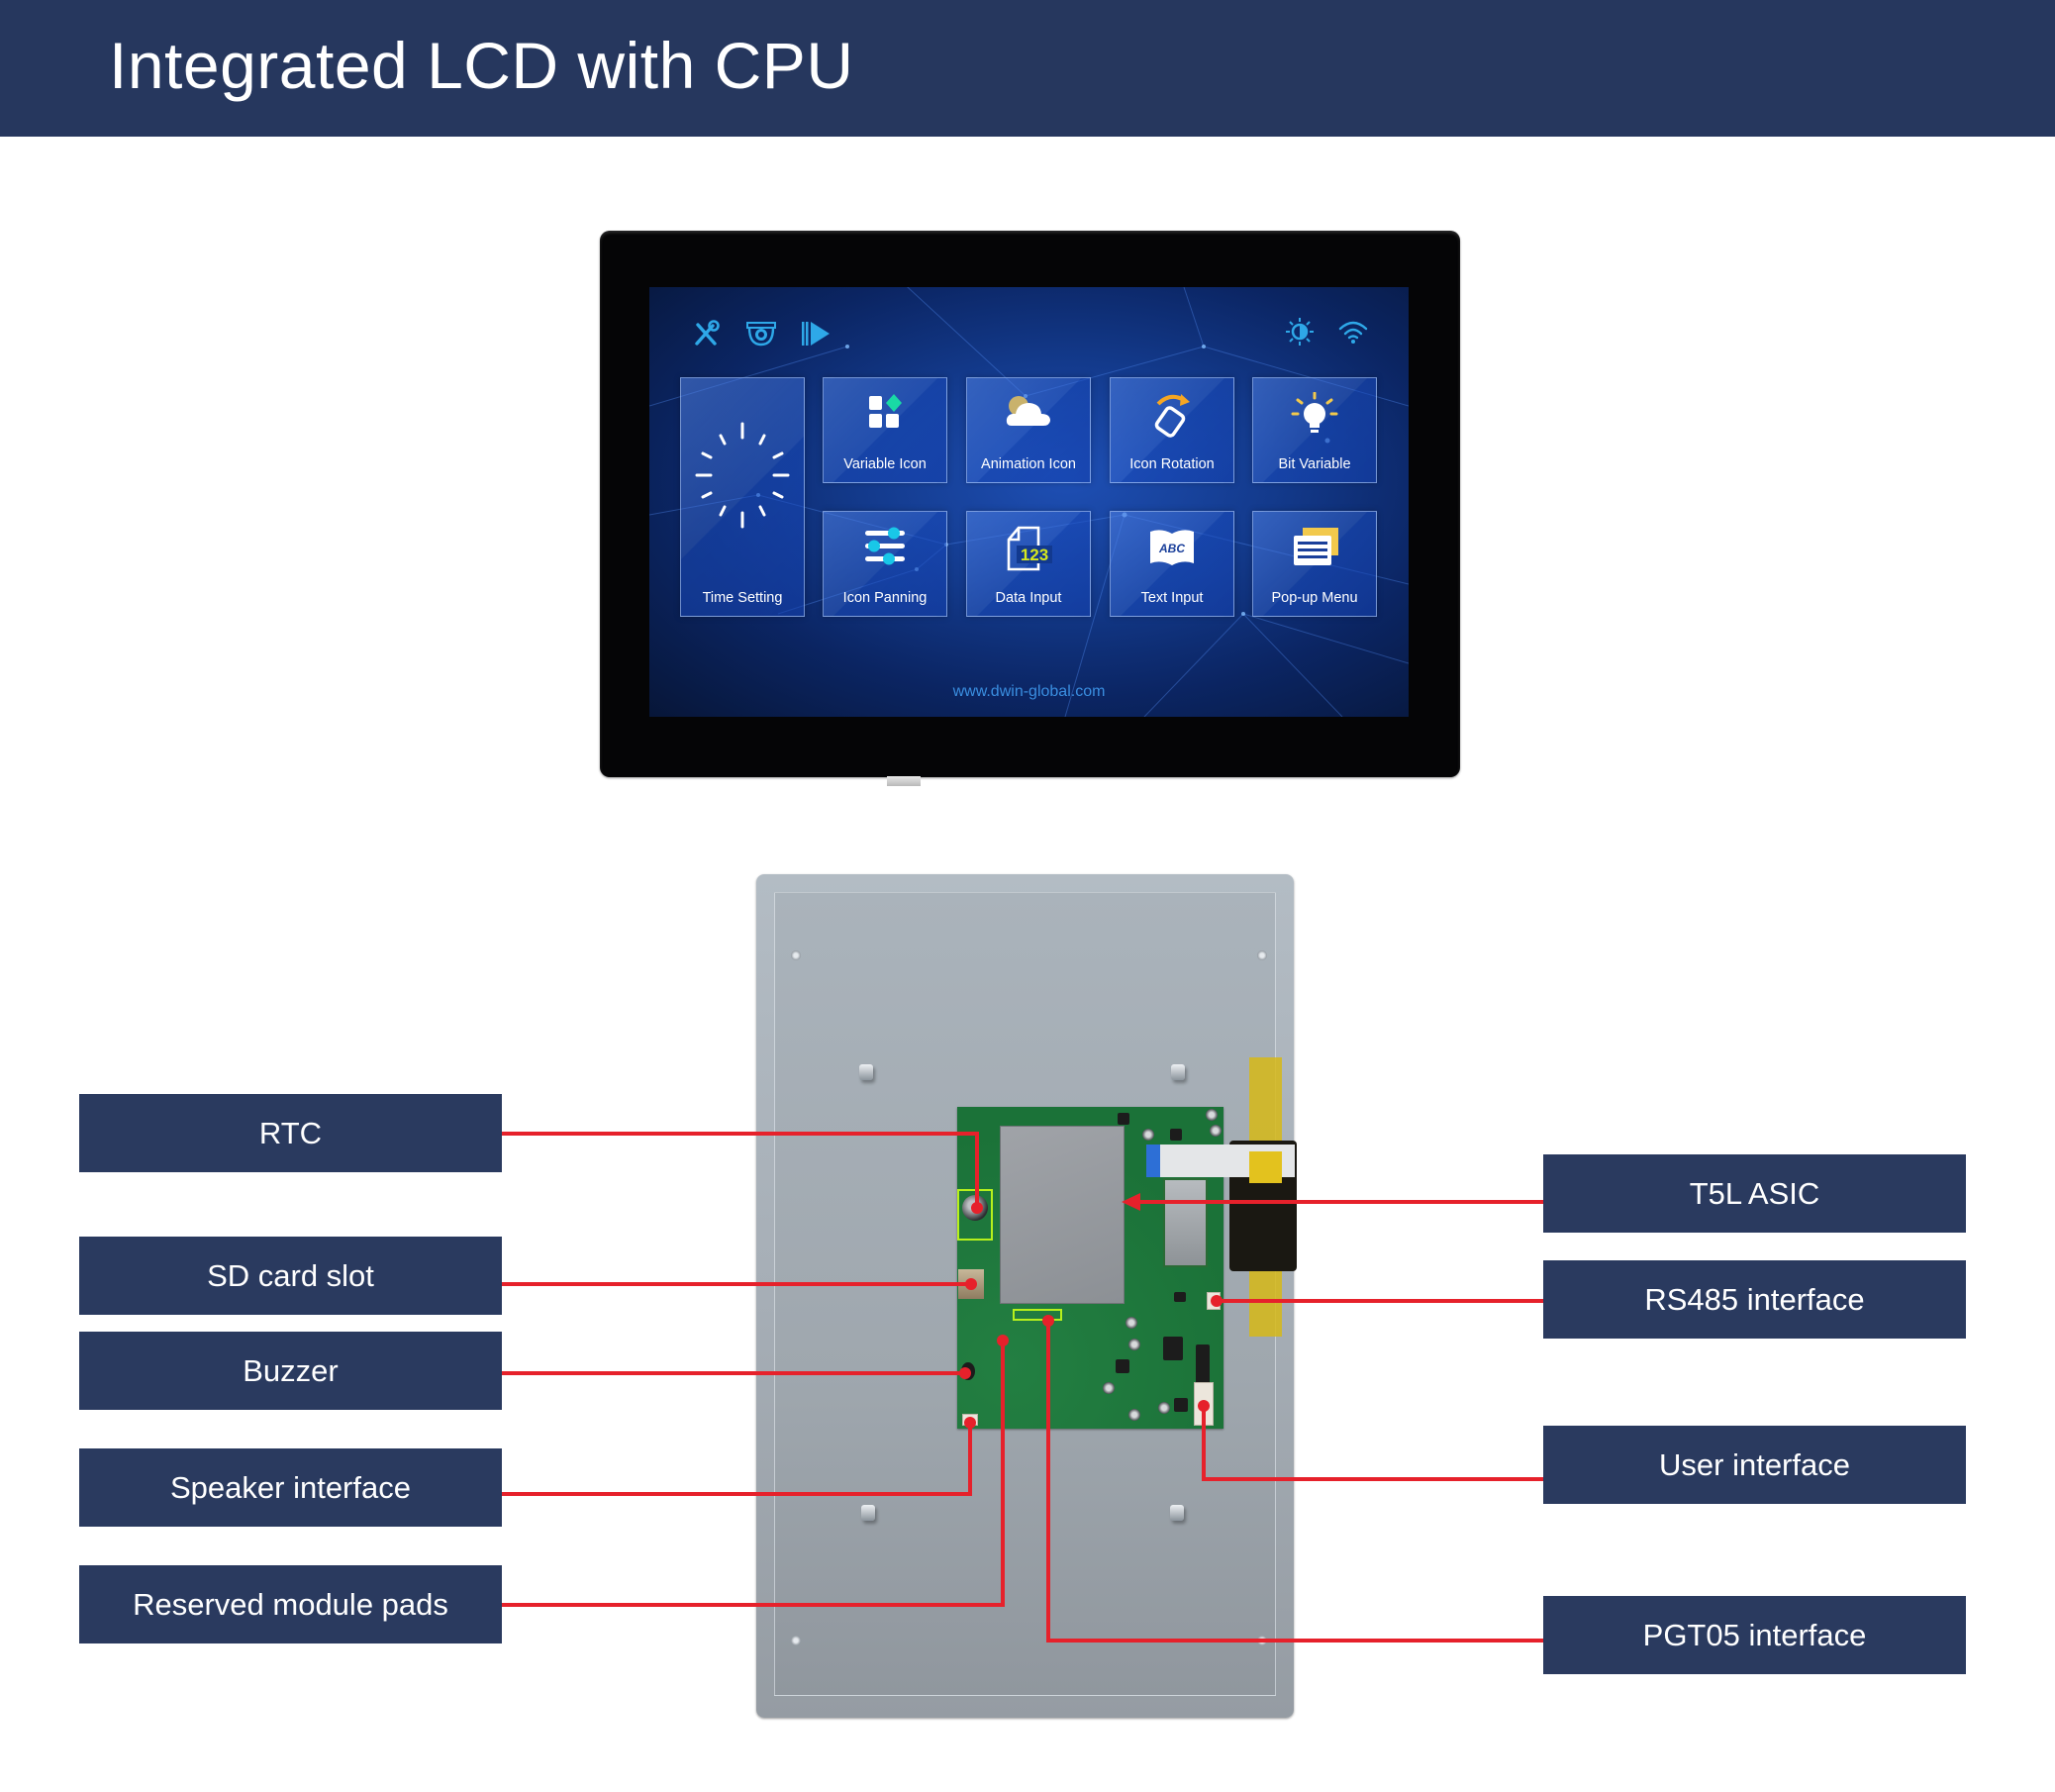  What do you see at coordinates (977, 1208) in the screenshot?
I see `rtc-dot` at bounding box center [977, 1208].